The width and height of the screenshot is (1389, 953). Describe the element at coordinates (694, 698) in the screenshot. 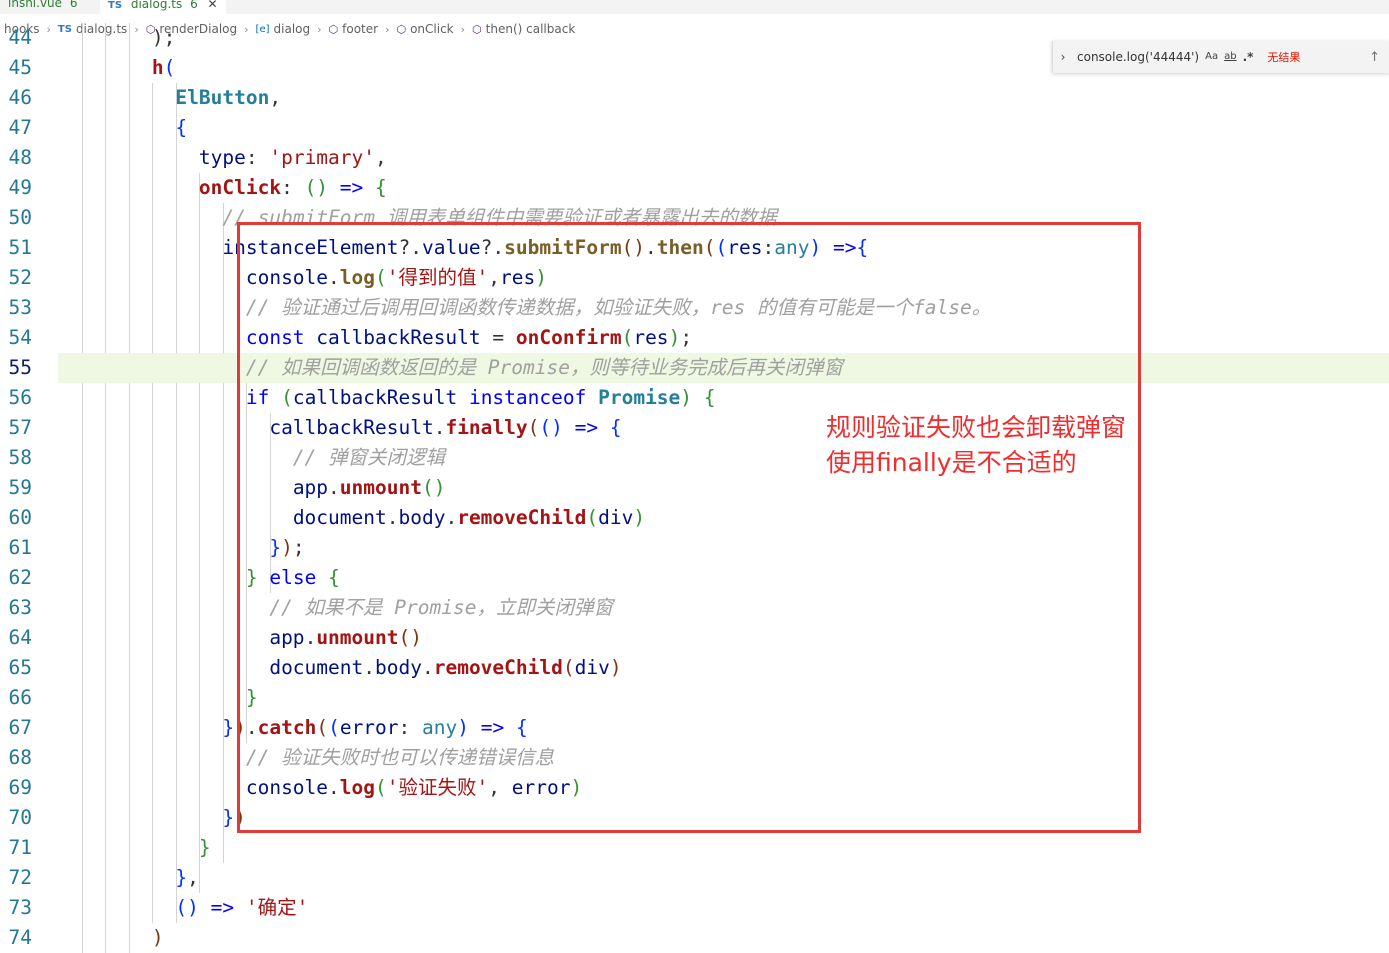

I see `code-line: 66 }` at that location.